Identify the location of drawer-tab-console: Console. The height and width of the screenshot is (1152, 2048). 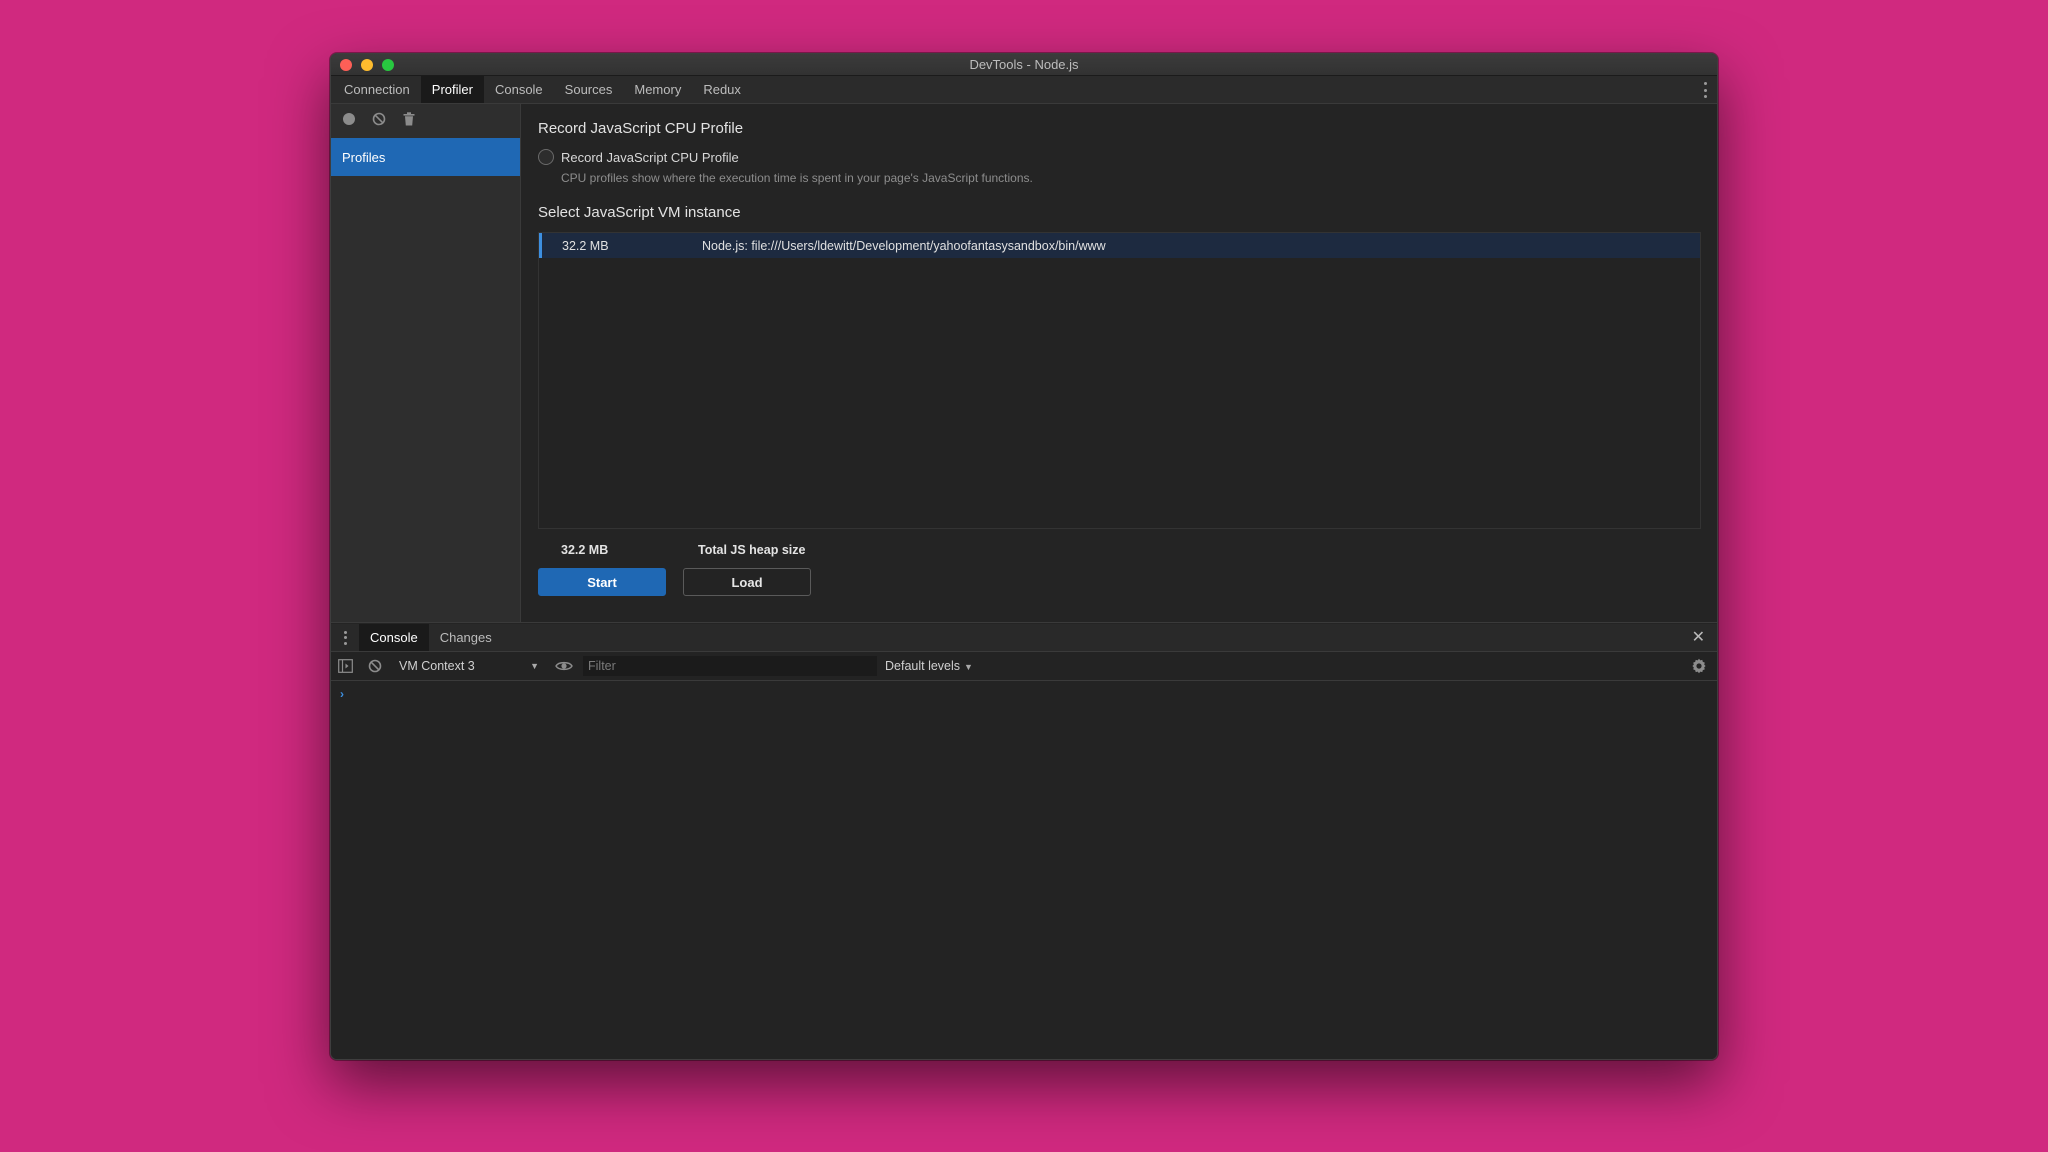
(394, 637).